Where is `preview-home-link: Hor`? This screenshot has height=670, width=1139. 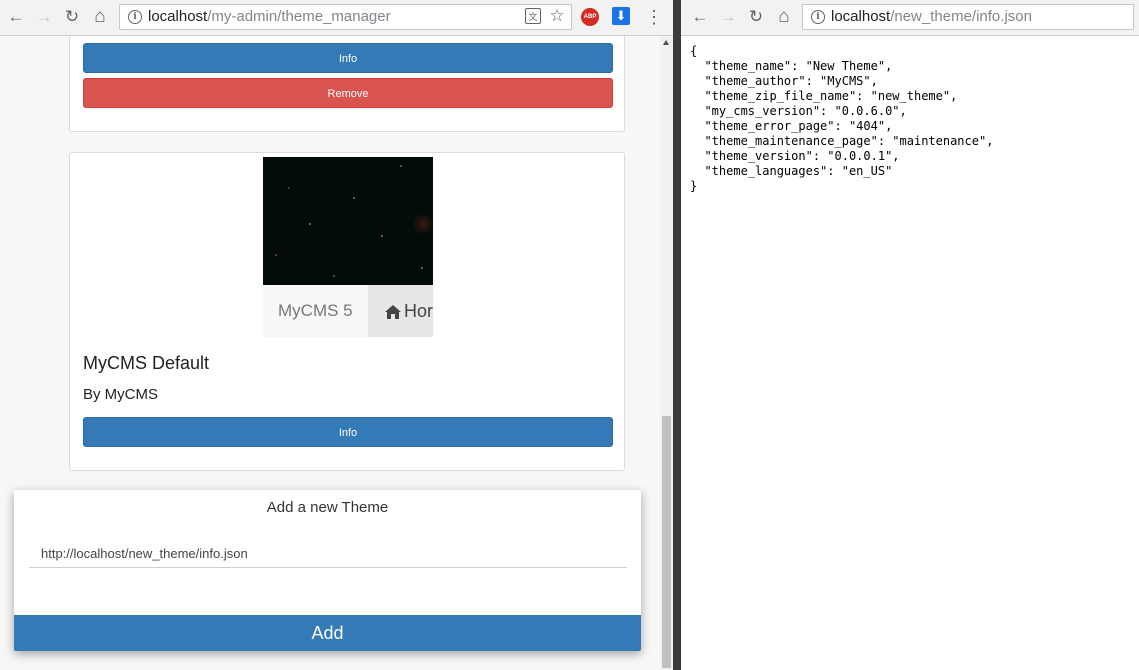
preview-home-link: Hor is located at coordinates (408, 311).